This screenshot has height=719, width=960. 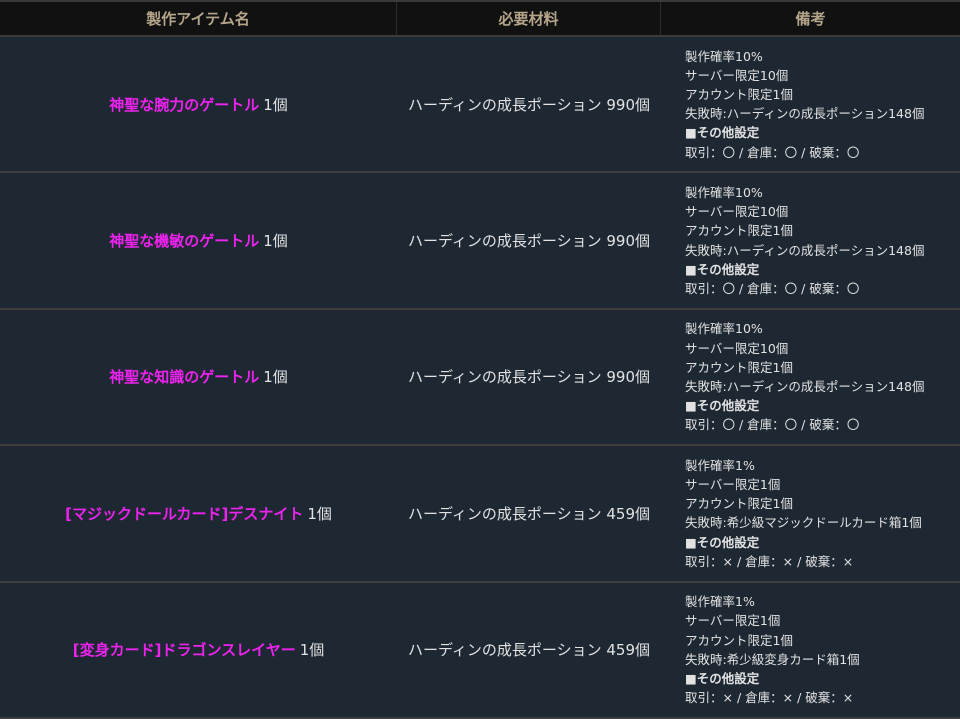 I want to click on header-item-name: 製作アイテム名, so click(x=198, y=18).